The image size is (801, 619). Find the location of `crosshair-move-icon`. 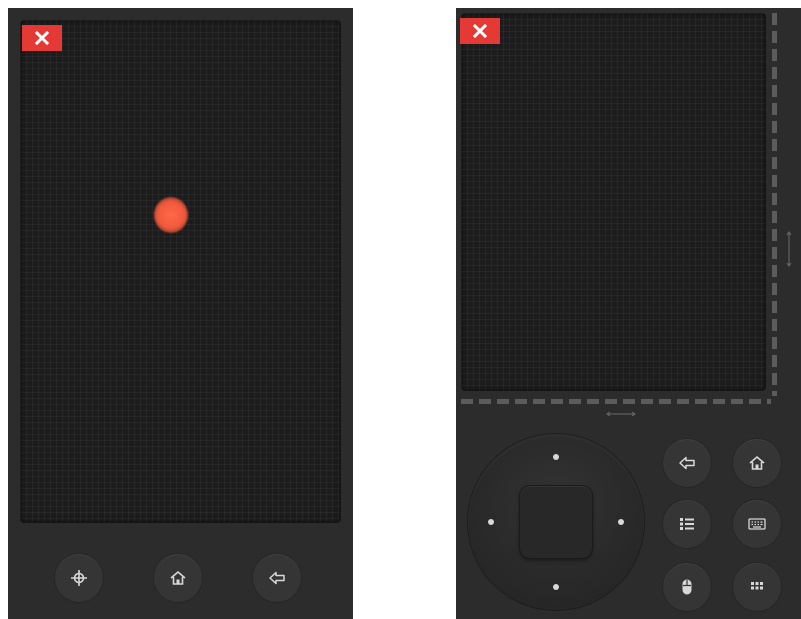

crosshair-move-icon is located at coordinates (79, 578).